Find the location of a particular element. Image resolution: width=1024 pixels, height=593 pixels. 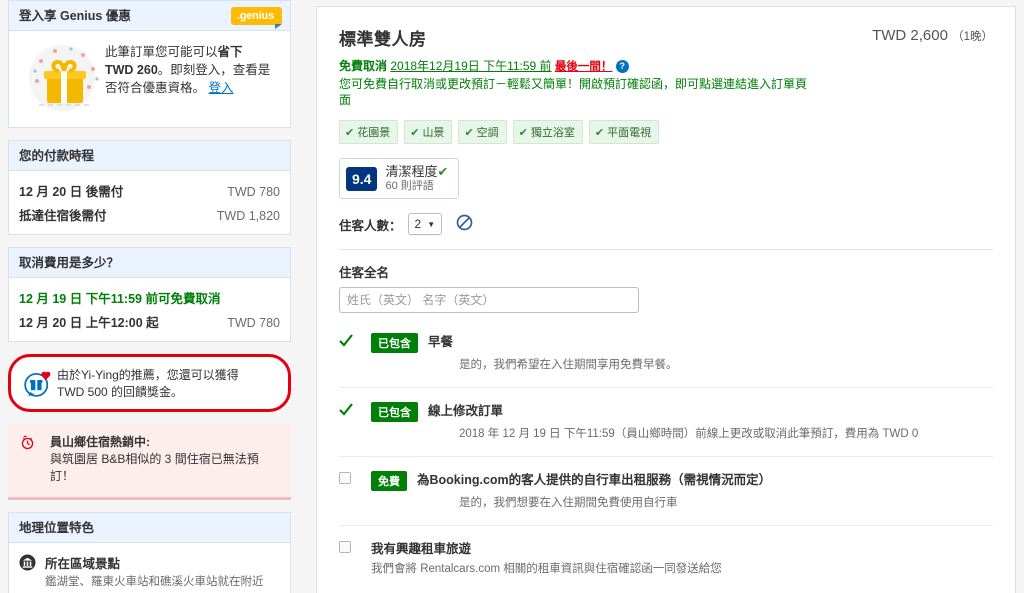

cancellation-row-value: TWD 780 is located at coordinates (253, 323).